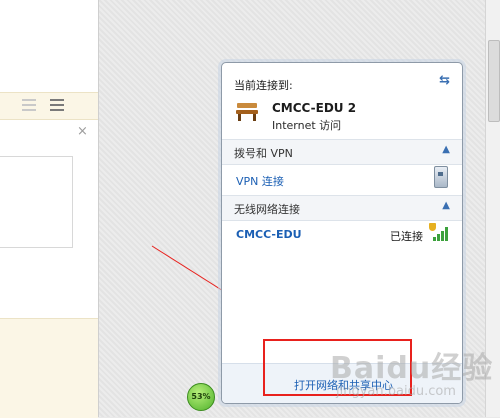 This screenshot has height=418, width=500. What do you see at coordinates (263, 85) in the screenshot?
I see `current-connection-header: 当前连接到:` at bounding box center [263, 85].